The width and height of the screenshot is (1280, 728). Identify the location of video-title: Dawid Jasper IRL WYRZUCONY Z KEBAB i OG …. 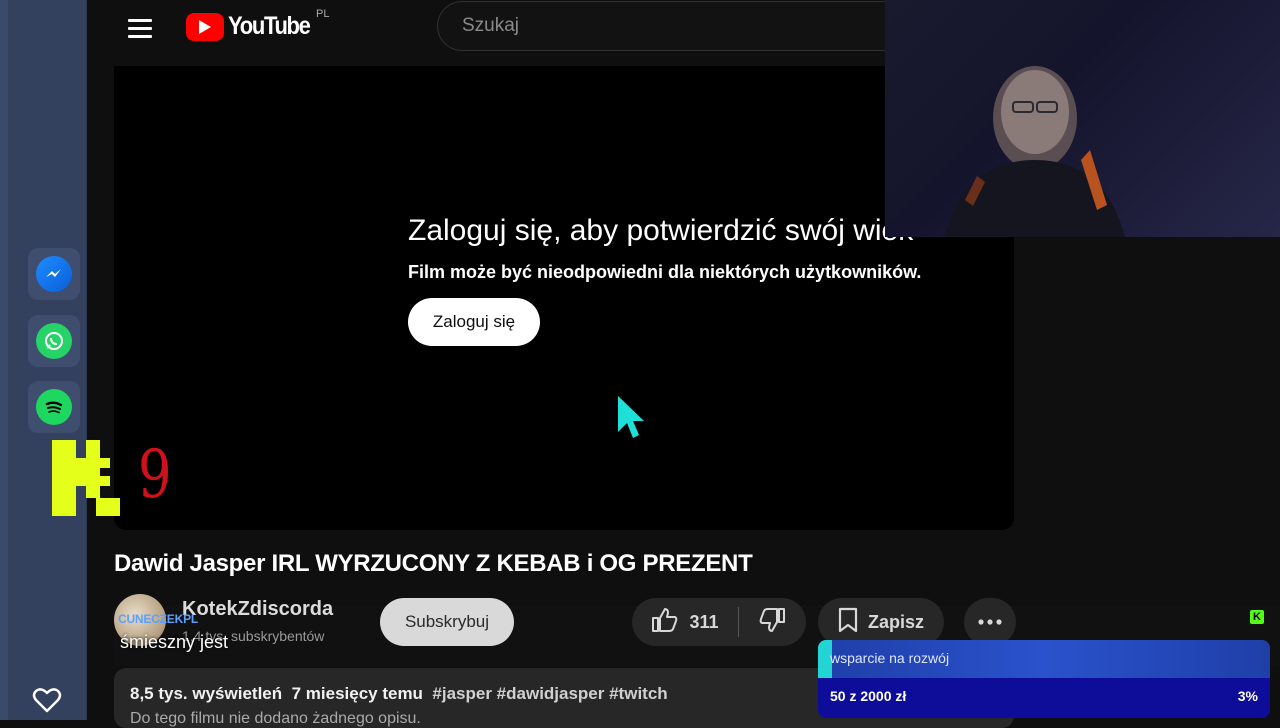
(433, 563).